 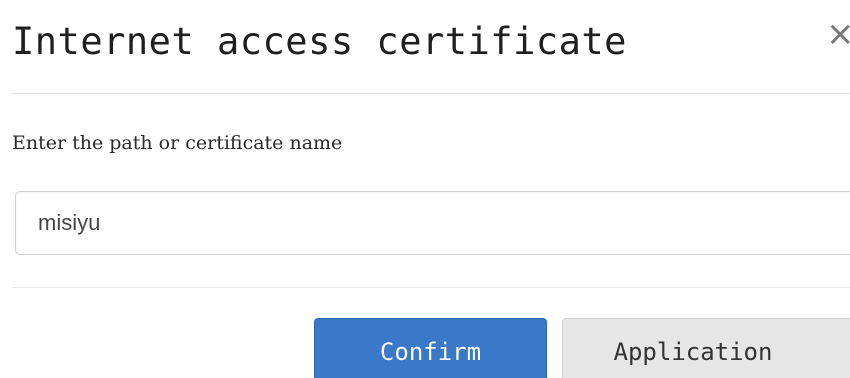 I want to click on close-icon: ×, so click(x=838, y=34).